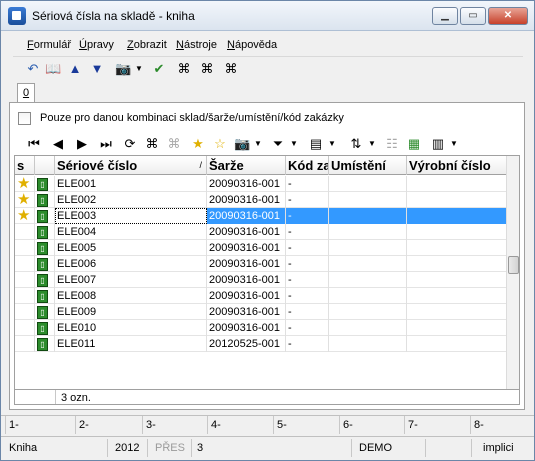 The image size is (535, 461). I want to click on refresh-icon: ⟳, so click(130, 144).